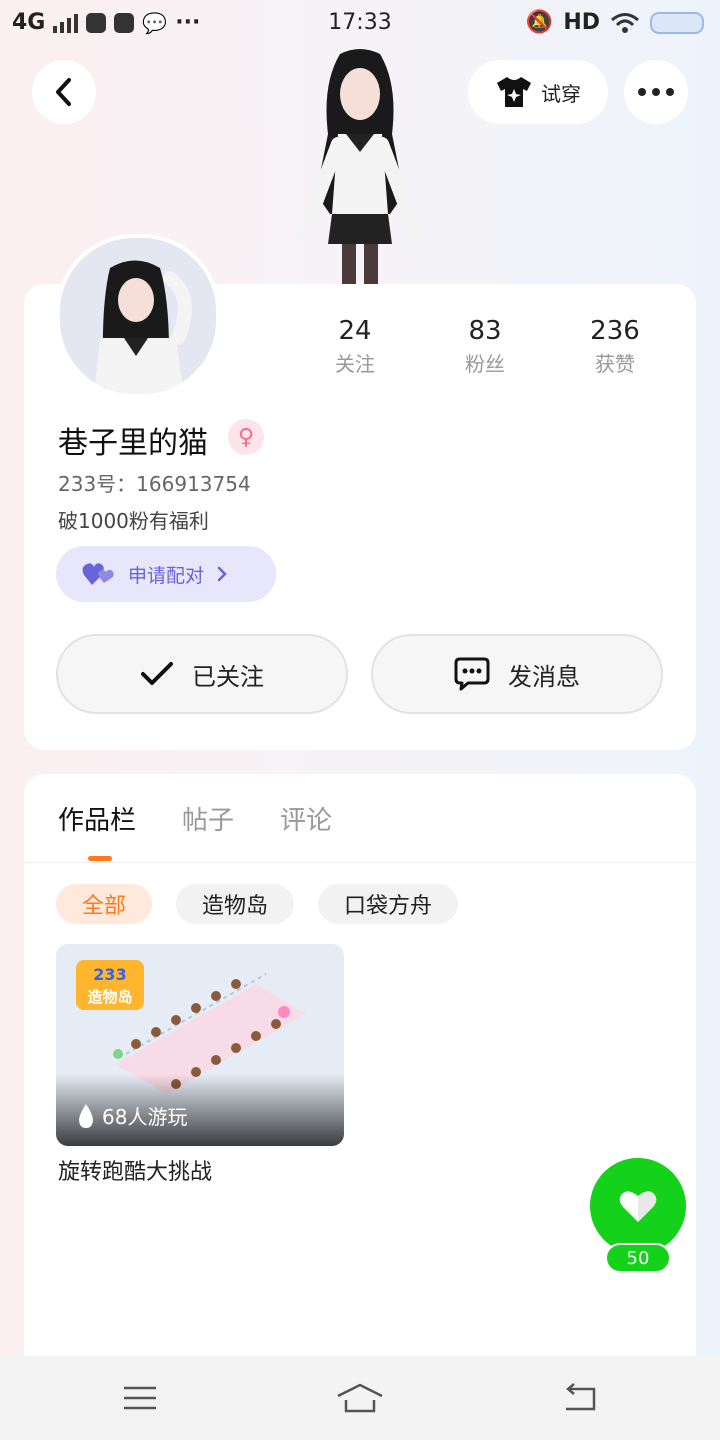 This screenshot has height=1440, width=720. What do you see at coordinates (677, 22) in the screenshot?
I see `battery-icon` at bounding box center [677, 22].